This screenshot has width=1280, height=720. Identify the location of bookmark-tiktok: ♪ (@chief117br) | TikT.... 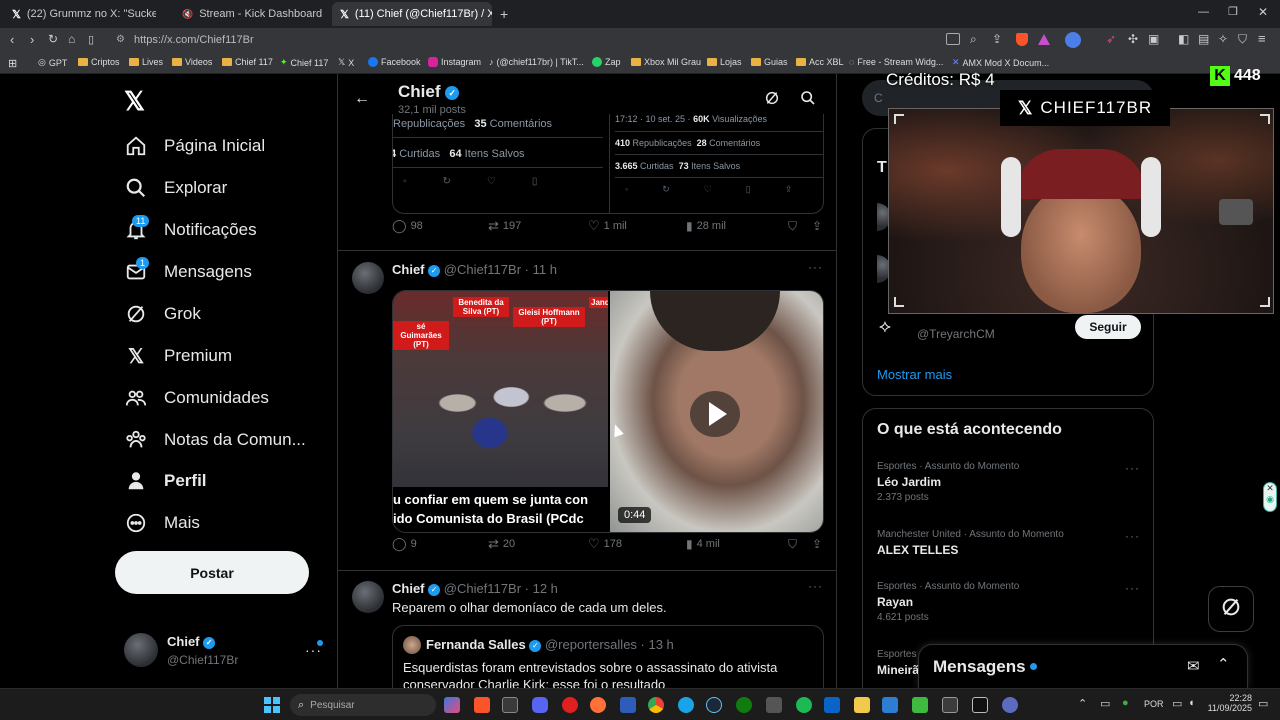
(536, 62).